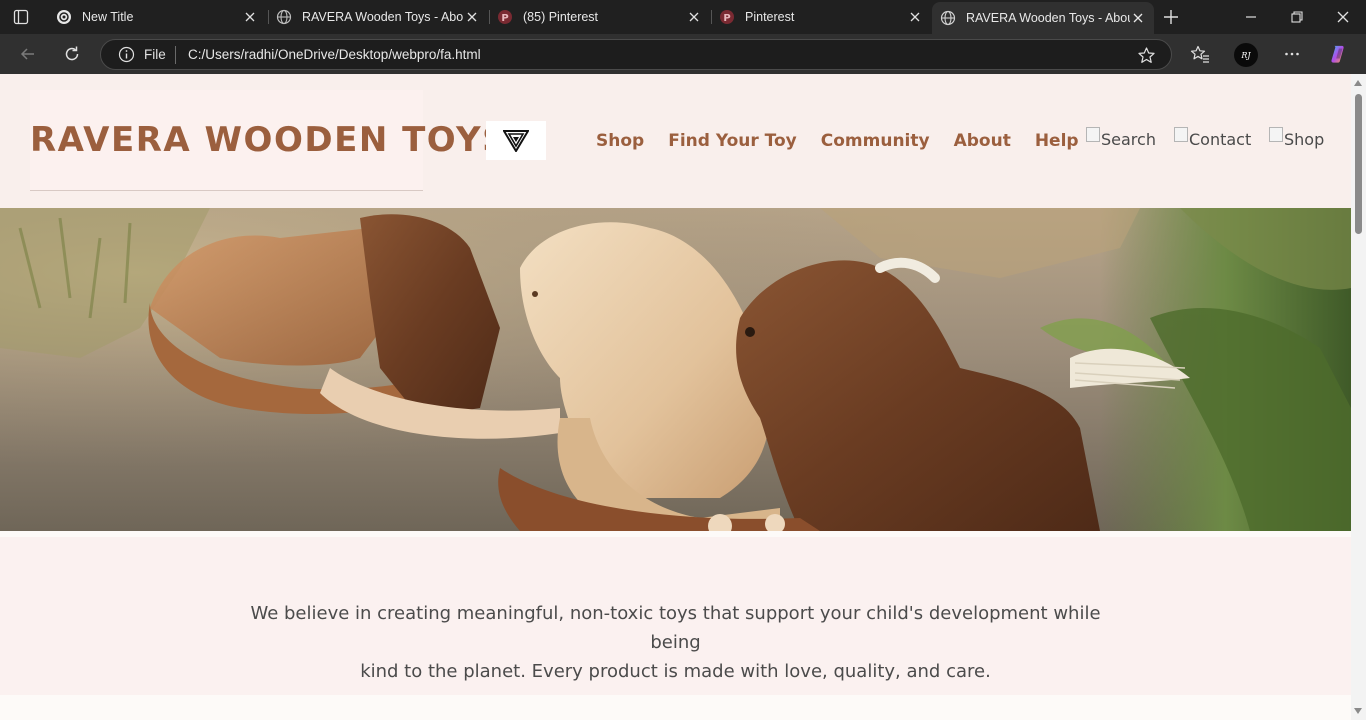 The height and width of the screenshot is (720, 1366). I want to click on minimize-icon, so click(1251, 17).